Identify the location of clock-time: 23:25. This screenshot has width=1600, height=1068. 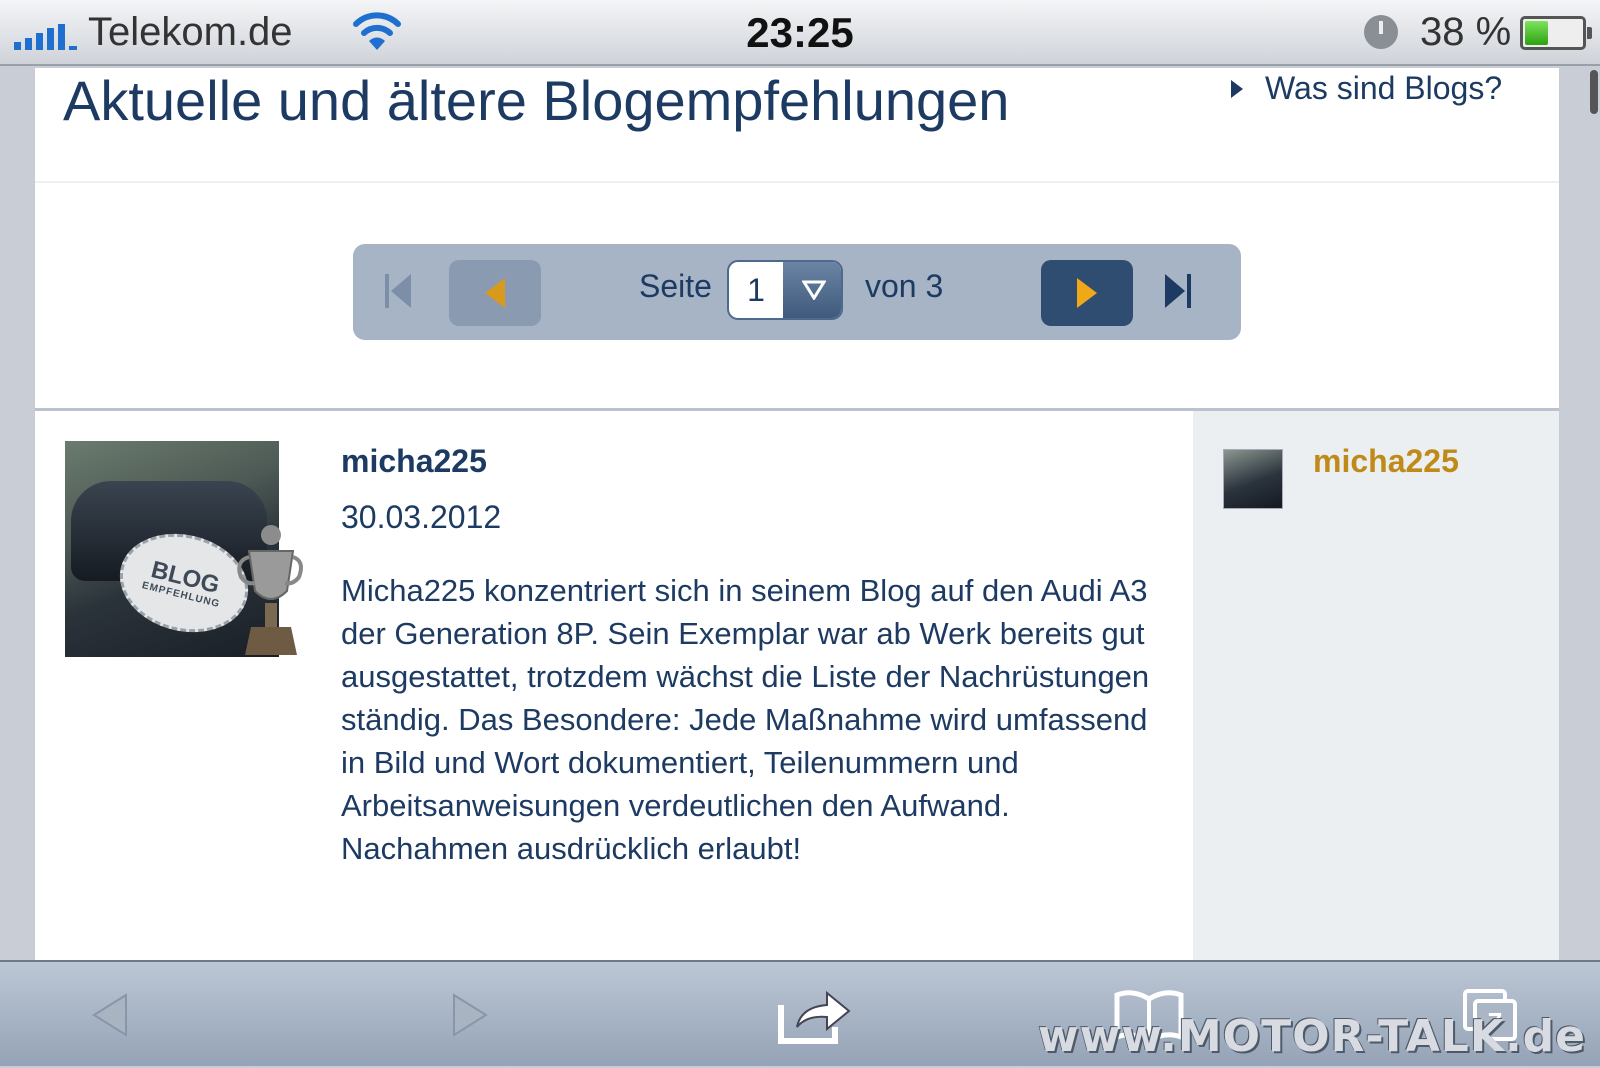
(800, 32).